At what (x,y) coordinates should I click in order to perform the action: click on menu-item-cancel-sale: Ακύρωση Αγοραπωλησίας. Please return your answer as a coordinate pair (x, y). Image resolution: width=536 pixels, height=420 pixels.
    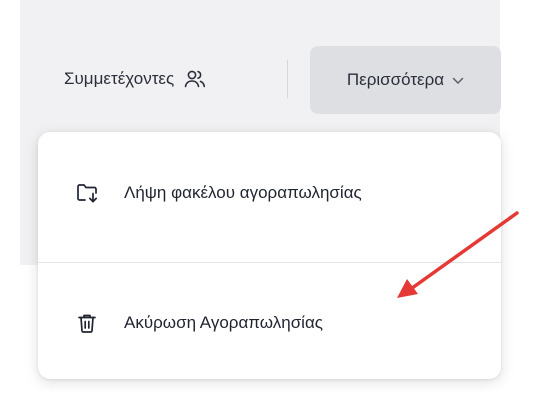
    Looking at the image, I should click on (269, 323).